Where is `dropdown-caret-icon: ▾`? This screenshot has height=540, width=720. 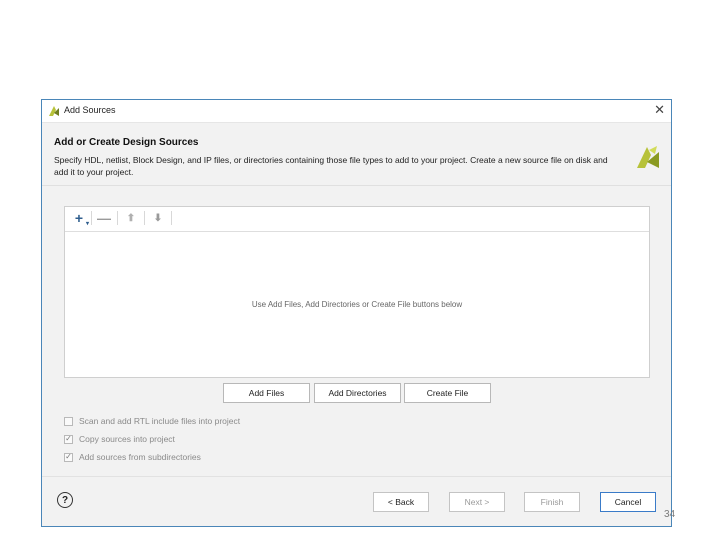
dropdown-caret-icon: ▾ is located at coordinates (87, 224).